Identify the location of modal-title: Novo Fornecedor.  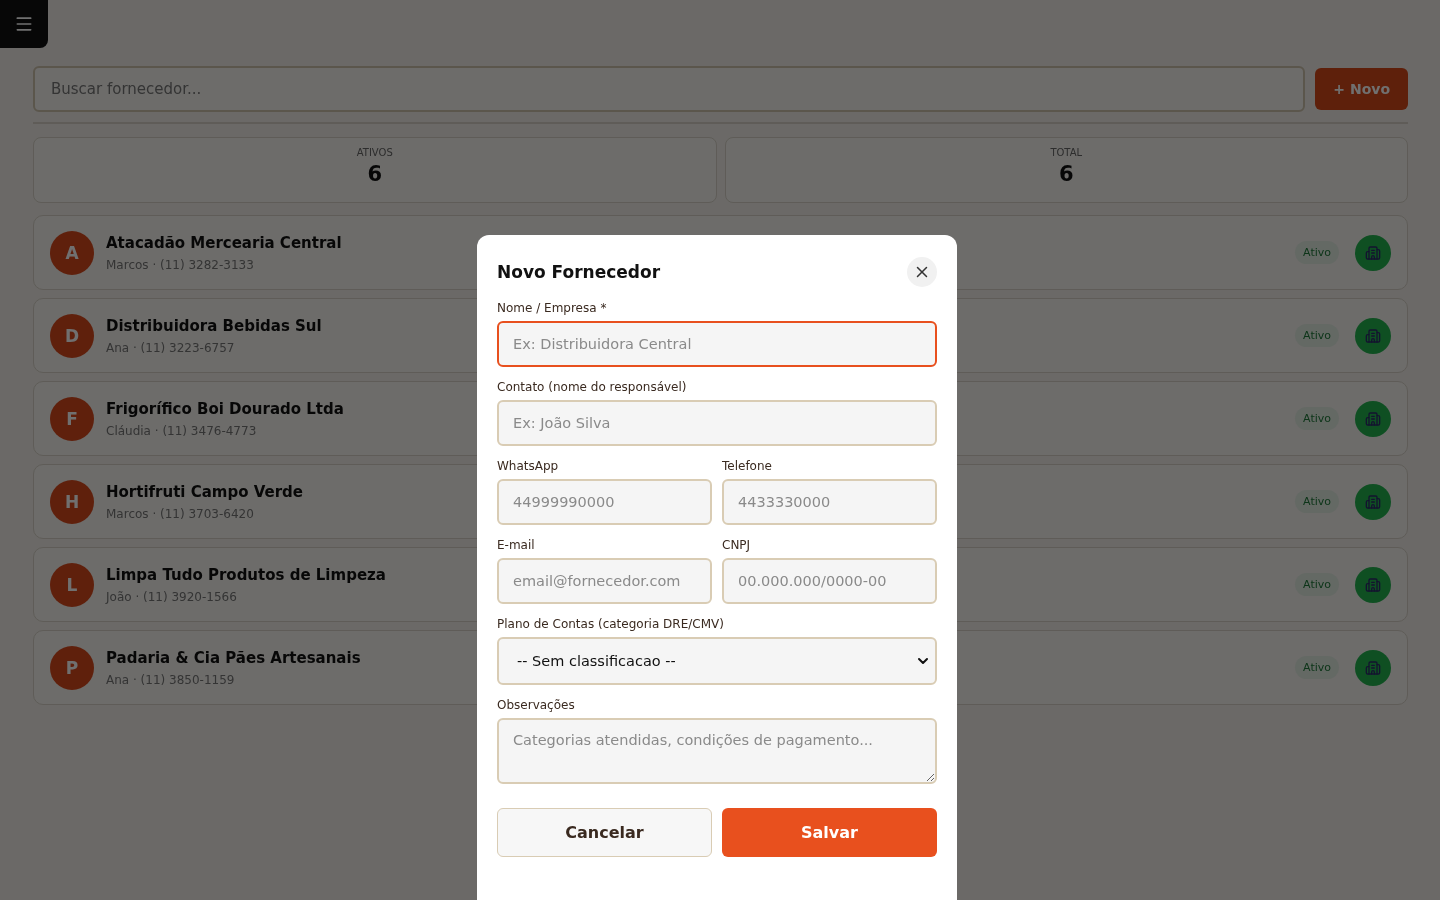
(579, 272).